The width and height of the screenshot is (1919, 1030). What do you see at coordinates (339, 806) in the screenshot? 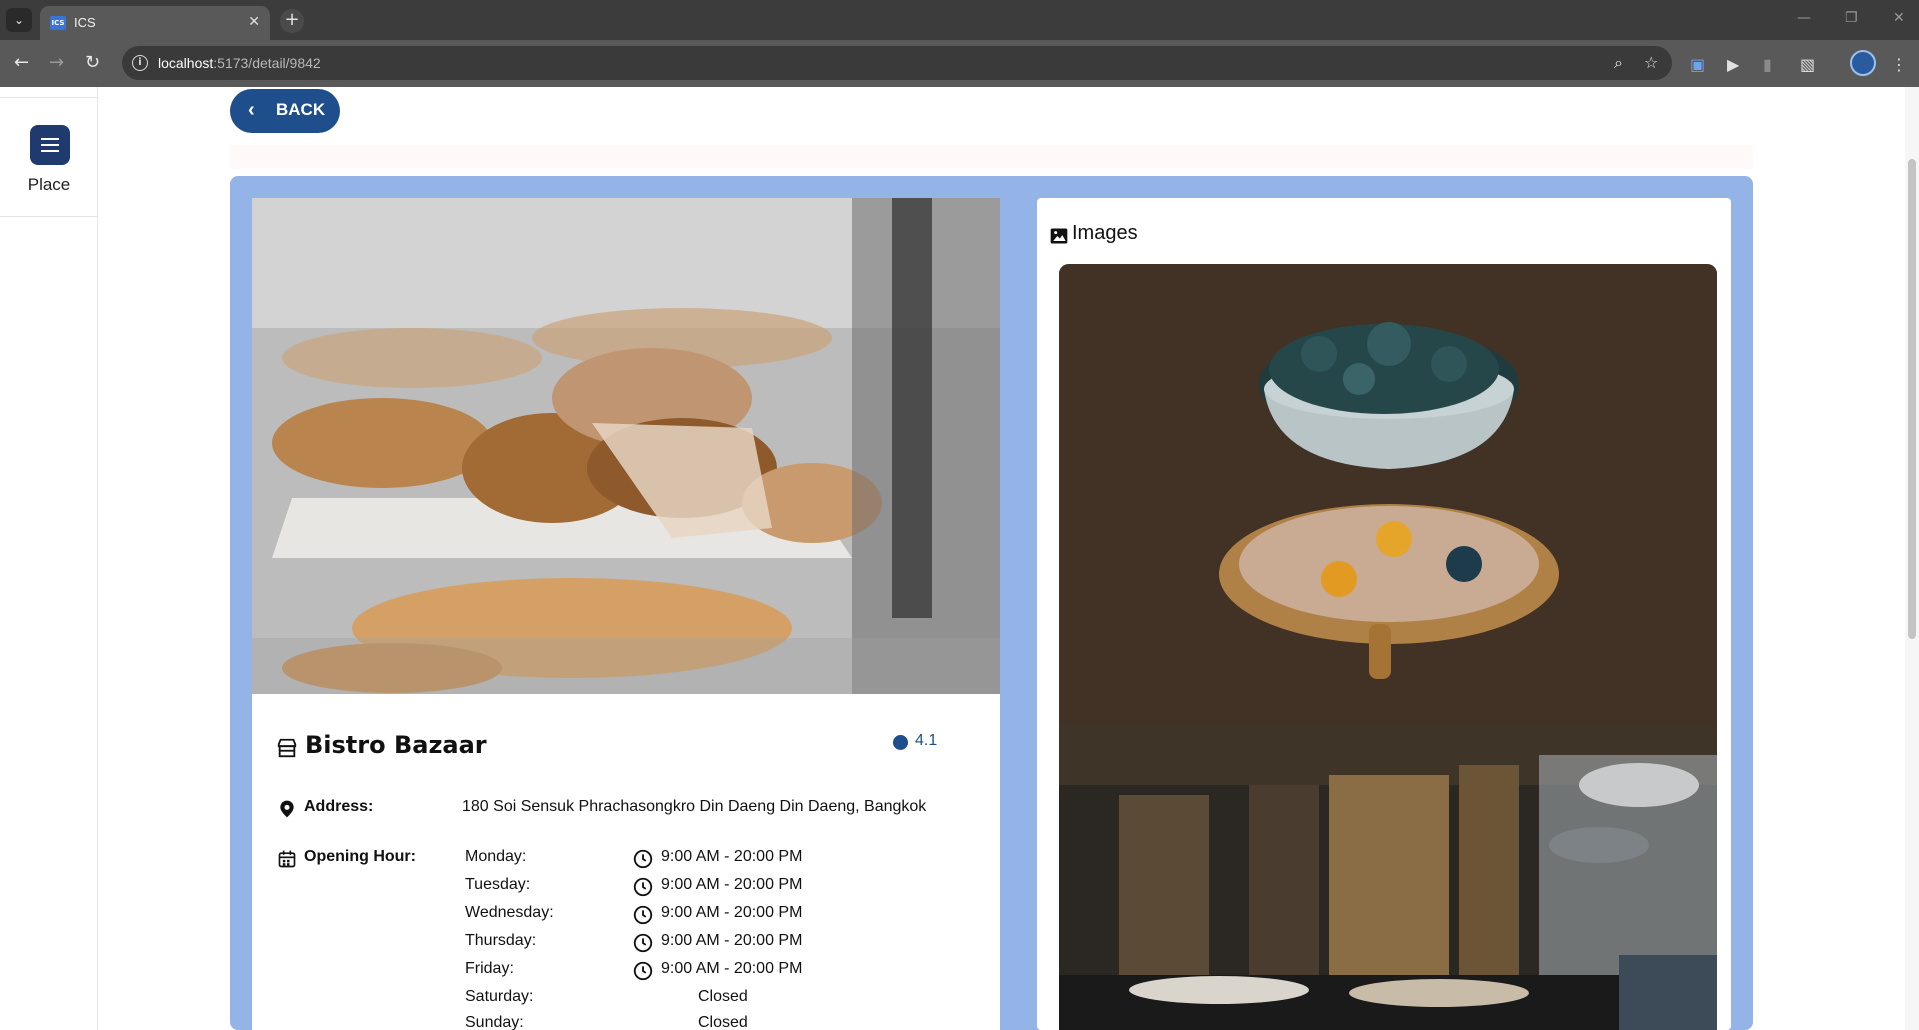
I see `address-label: Address:` at bounding box center [339, 806].